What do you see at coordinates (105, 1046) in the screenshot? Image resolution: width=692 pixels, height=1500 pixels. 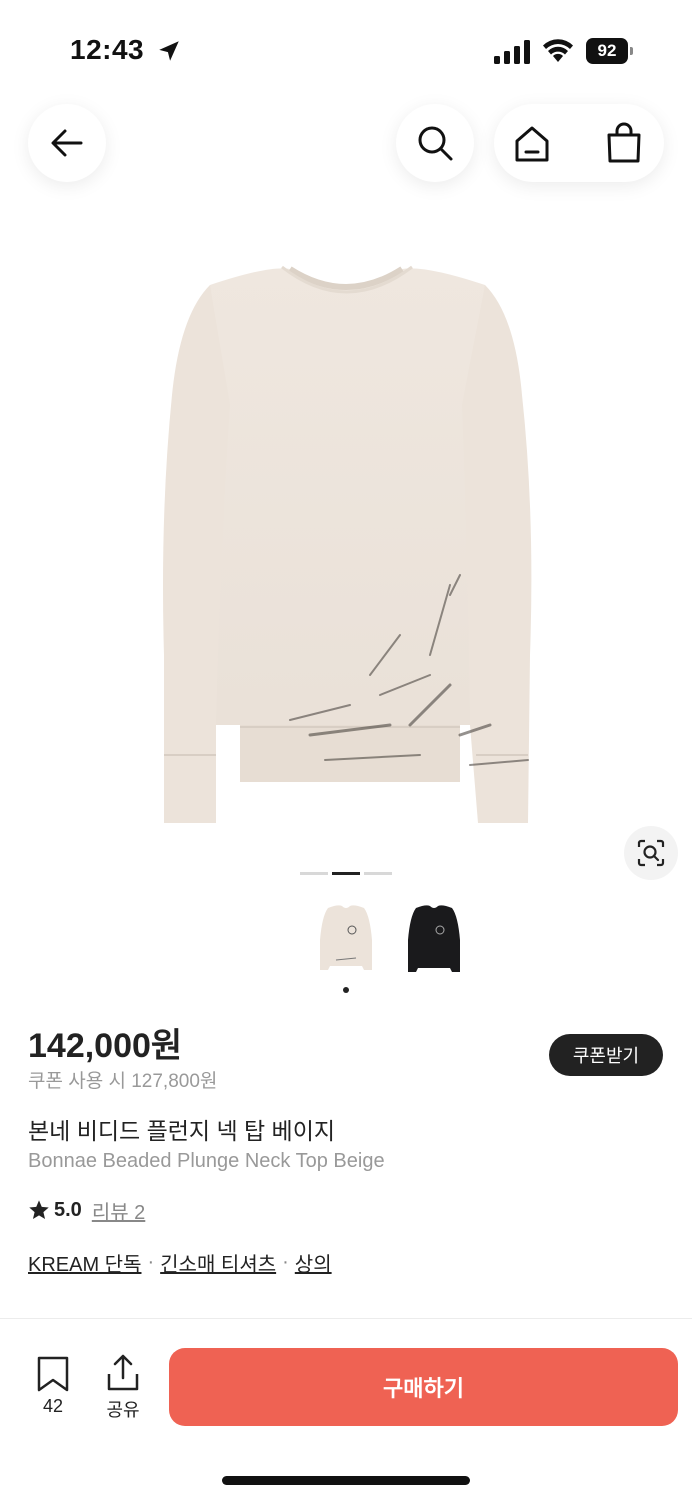 I see `product-price: 142,000원` at bounding box center [105, 1046].